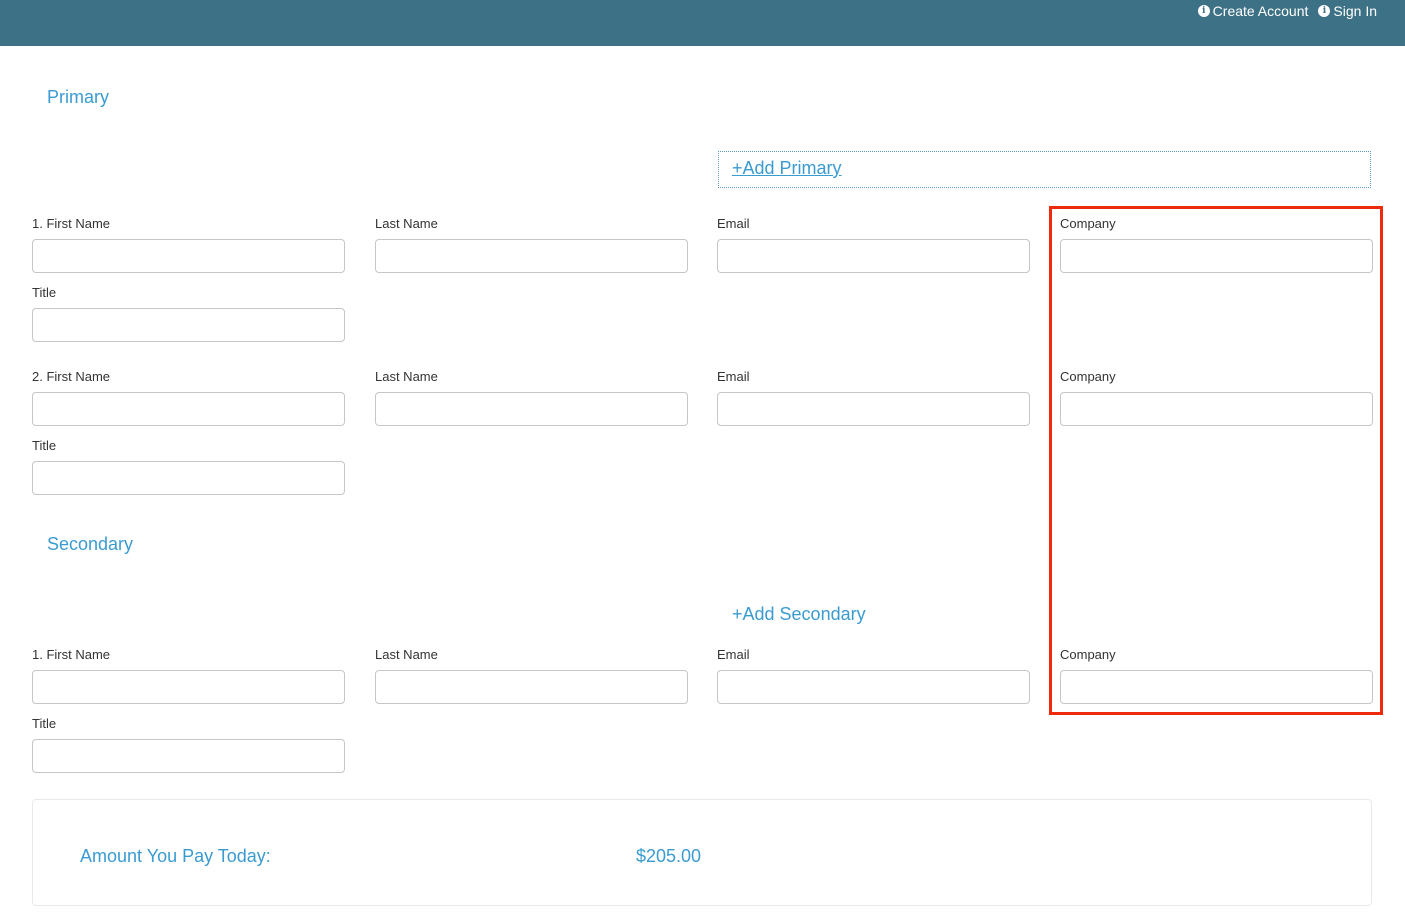  I want to click on top-links: i Create Account i Sign In, so click(1287, 11).